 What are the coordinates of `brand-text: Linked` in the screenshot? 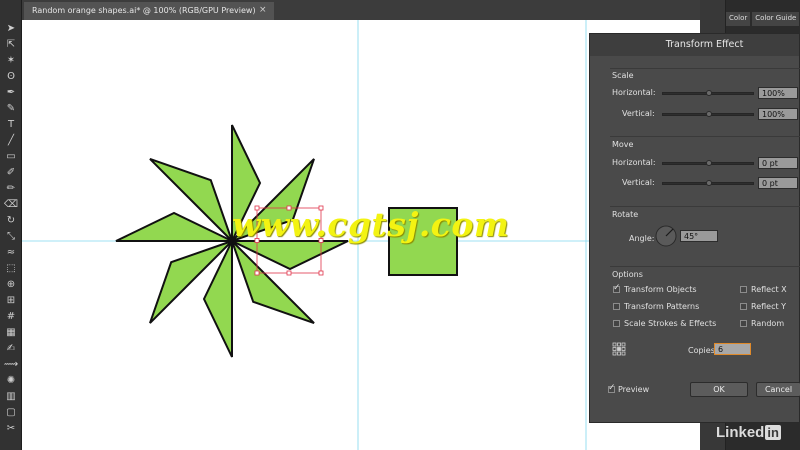 It's located at (740, 432).